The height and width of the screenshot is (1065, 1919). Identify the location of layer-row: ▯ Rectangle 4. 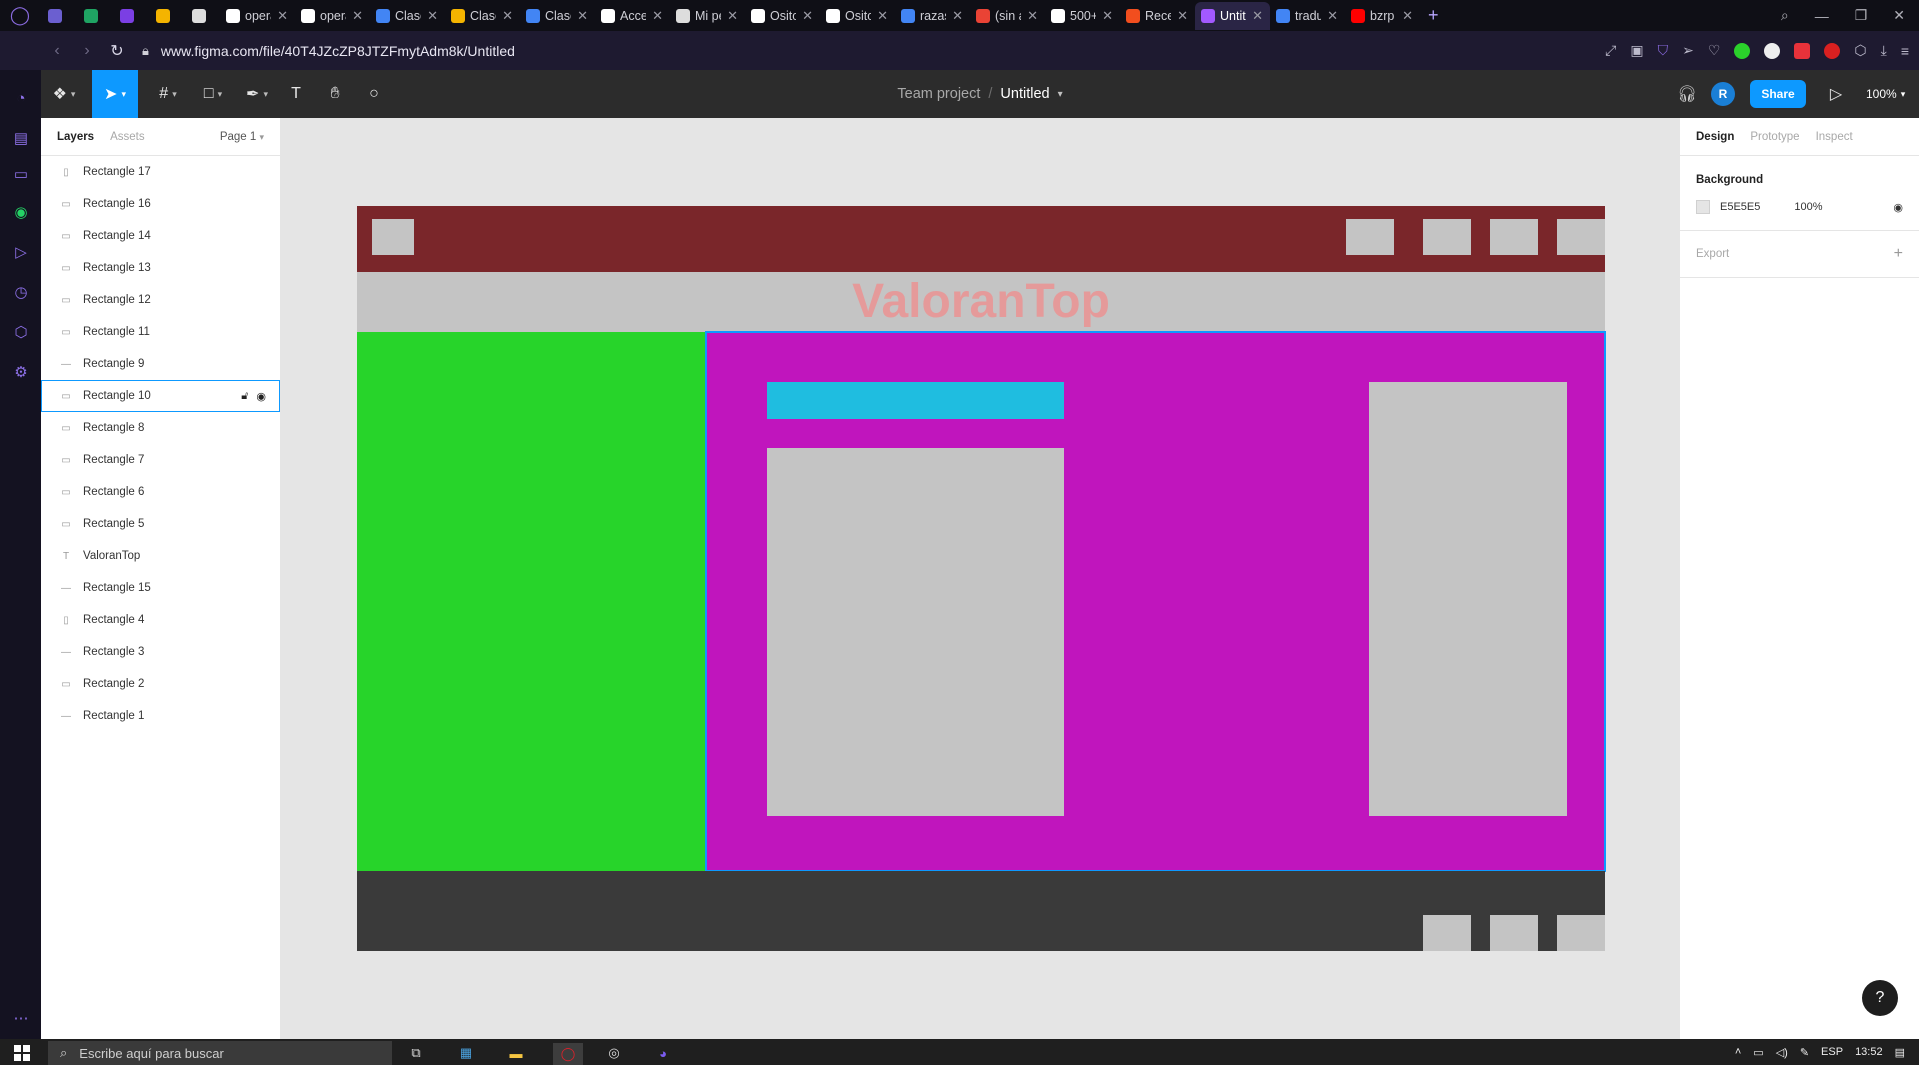
(160, 620).